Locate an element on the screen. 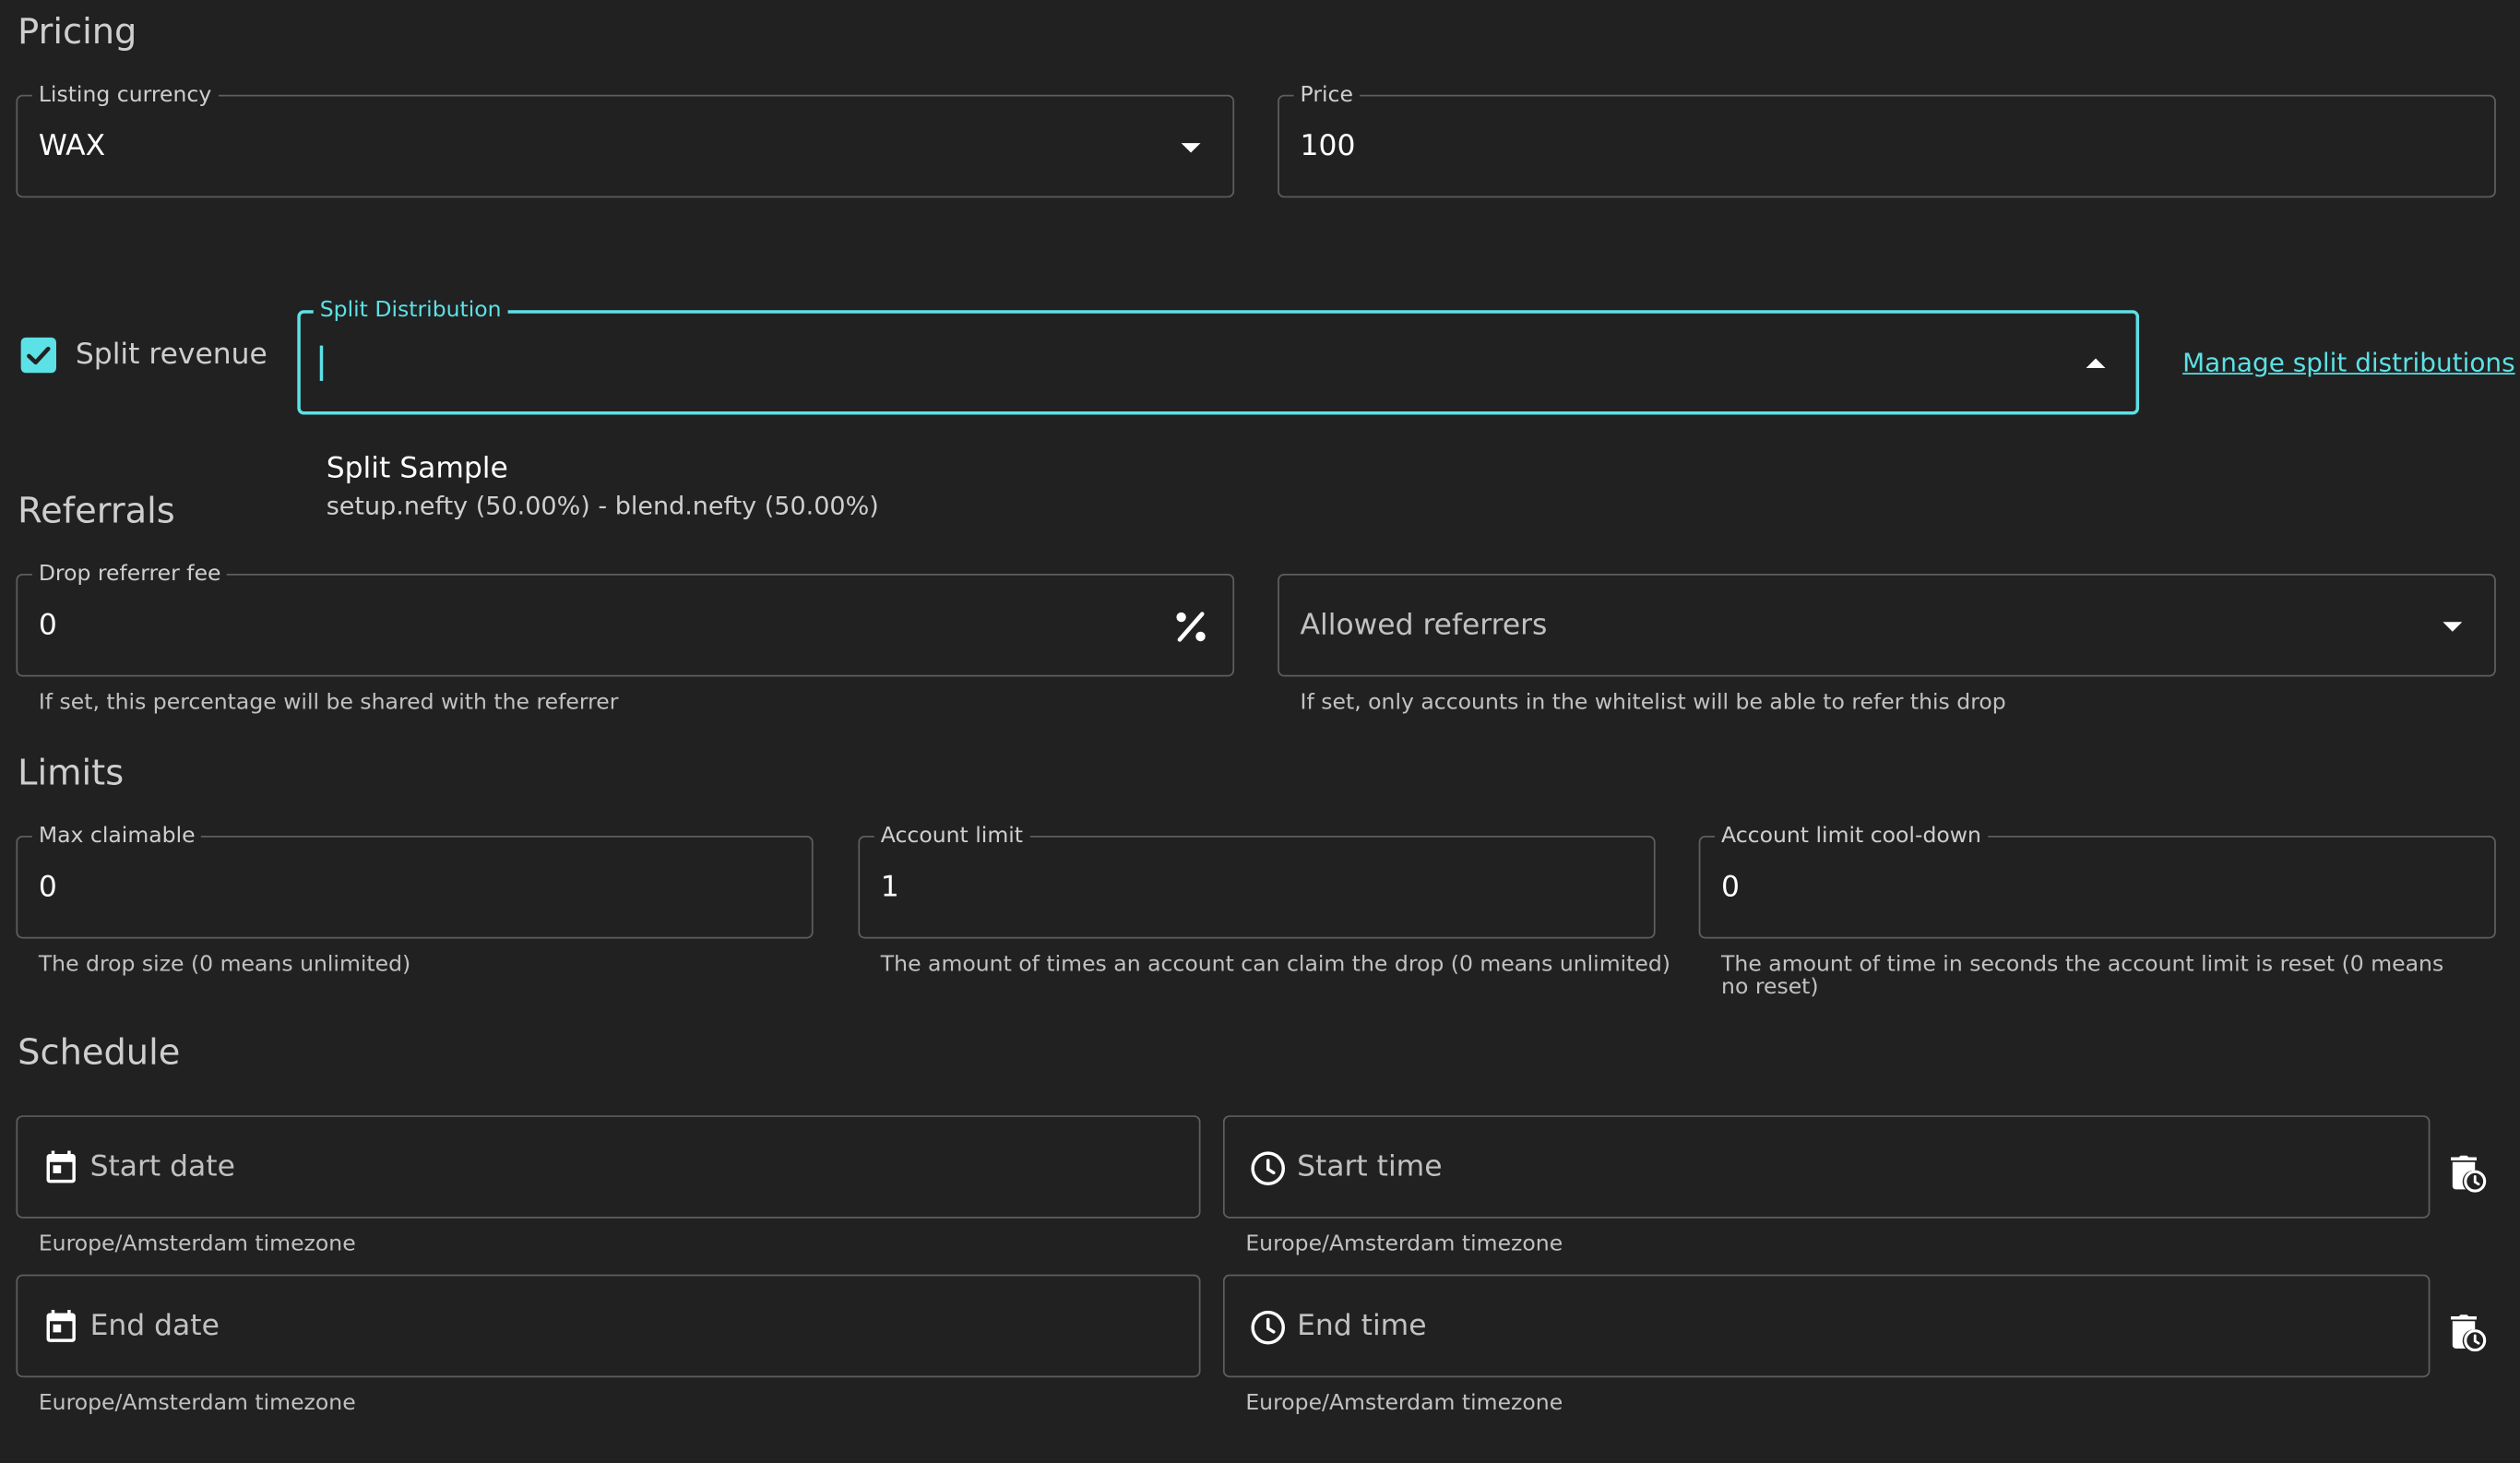  start-date-timezone: Europe/Amsterdam timezone is located at coordinates (197, 1244).